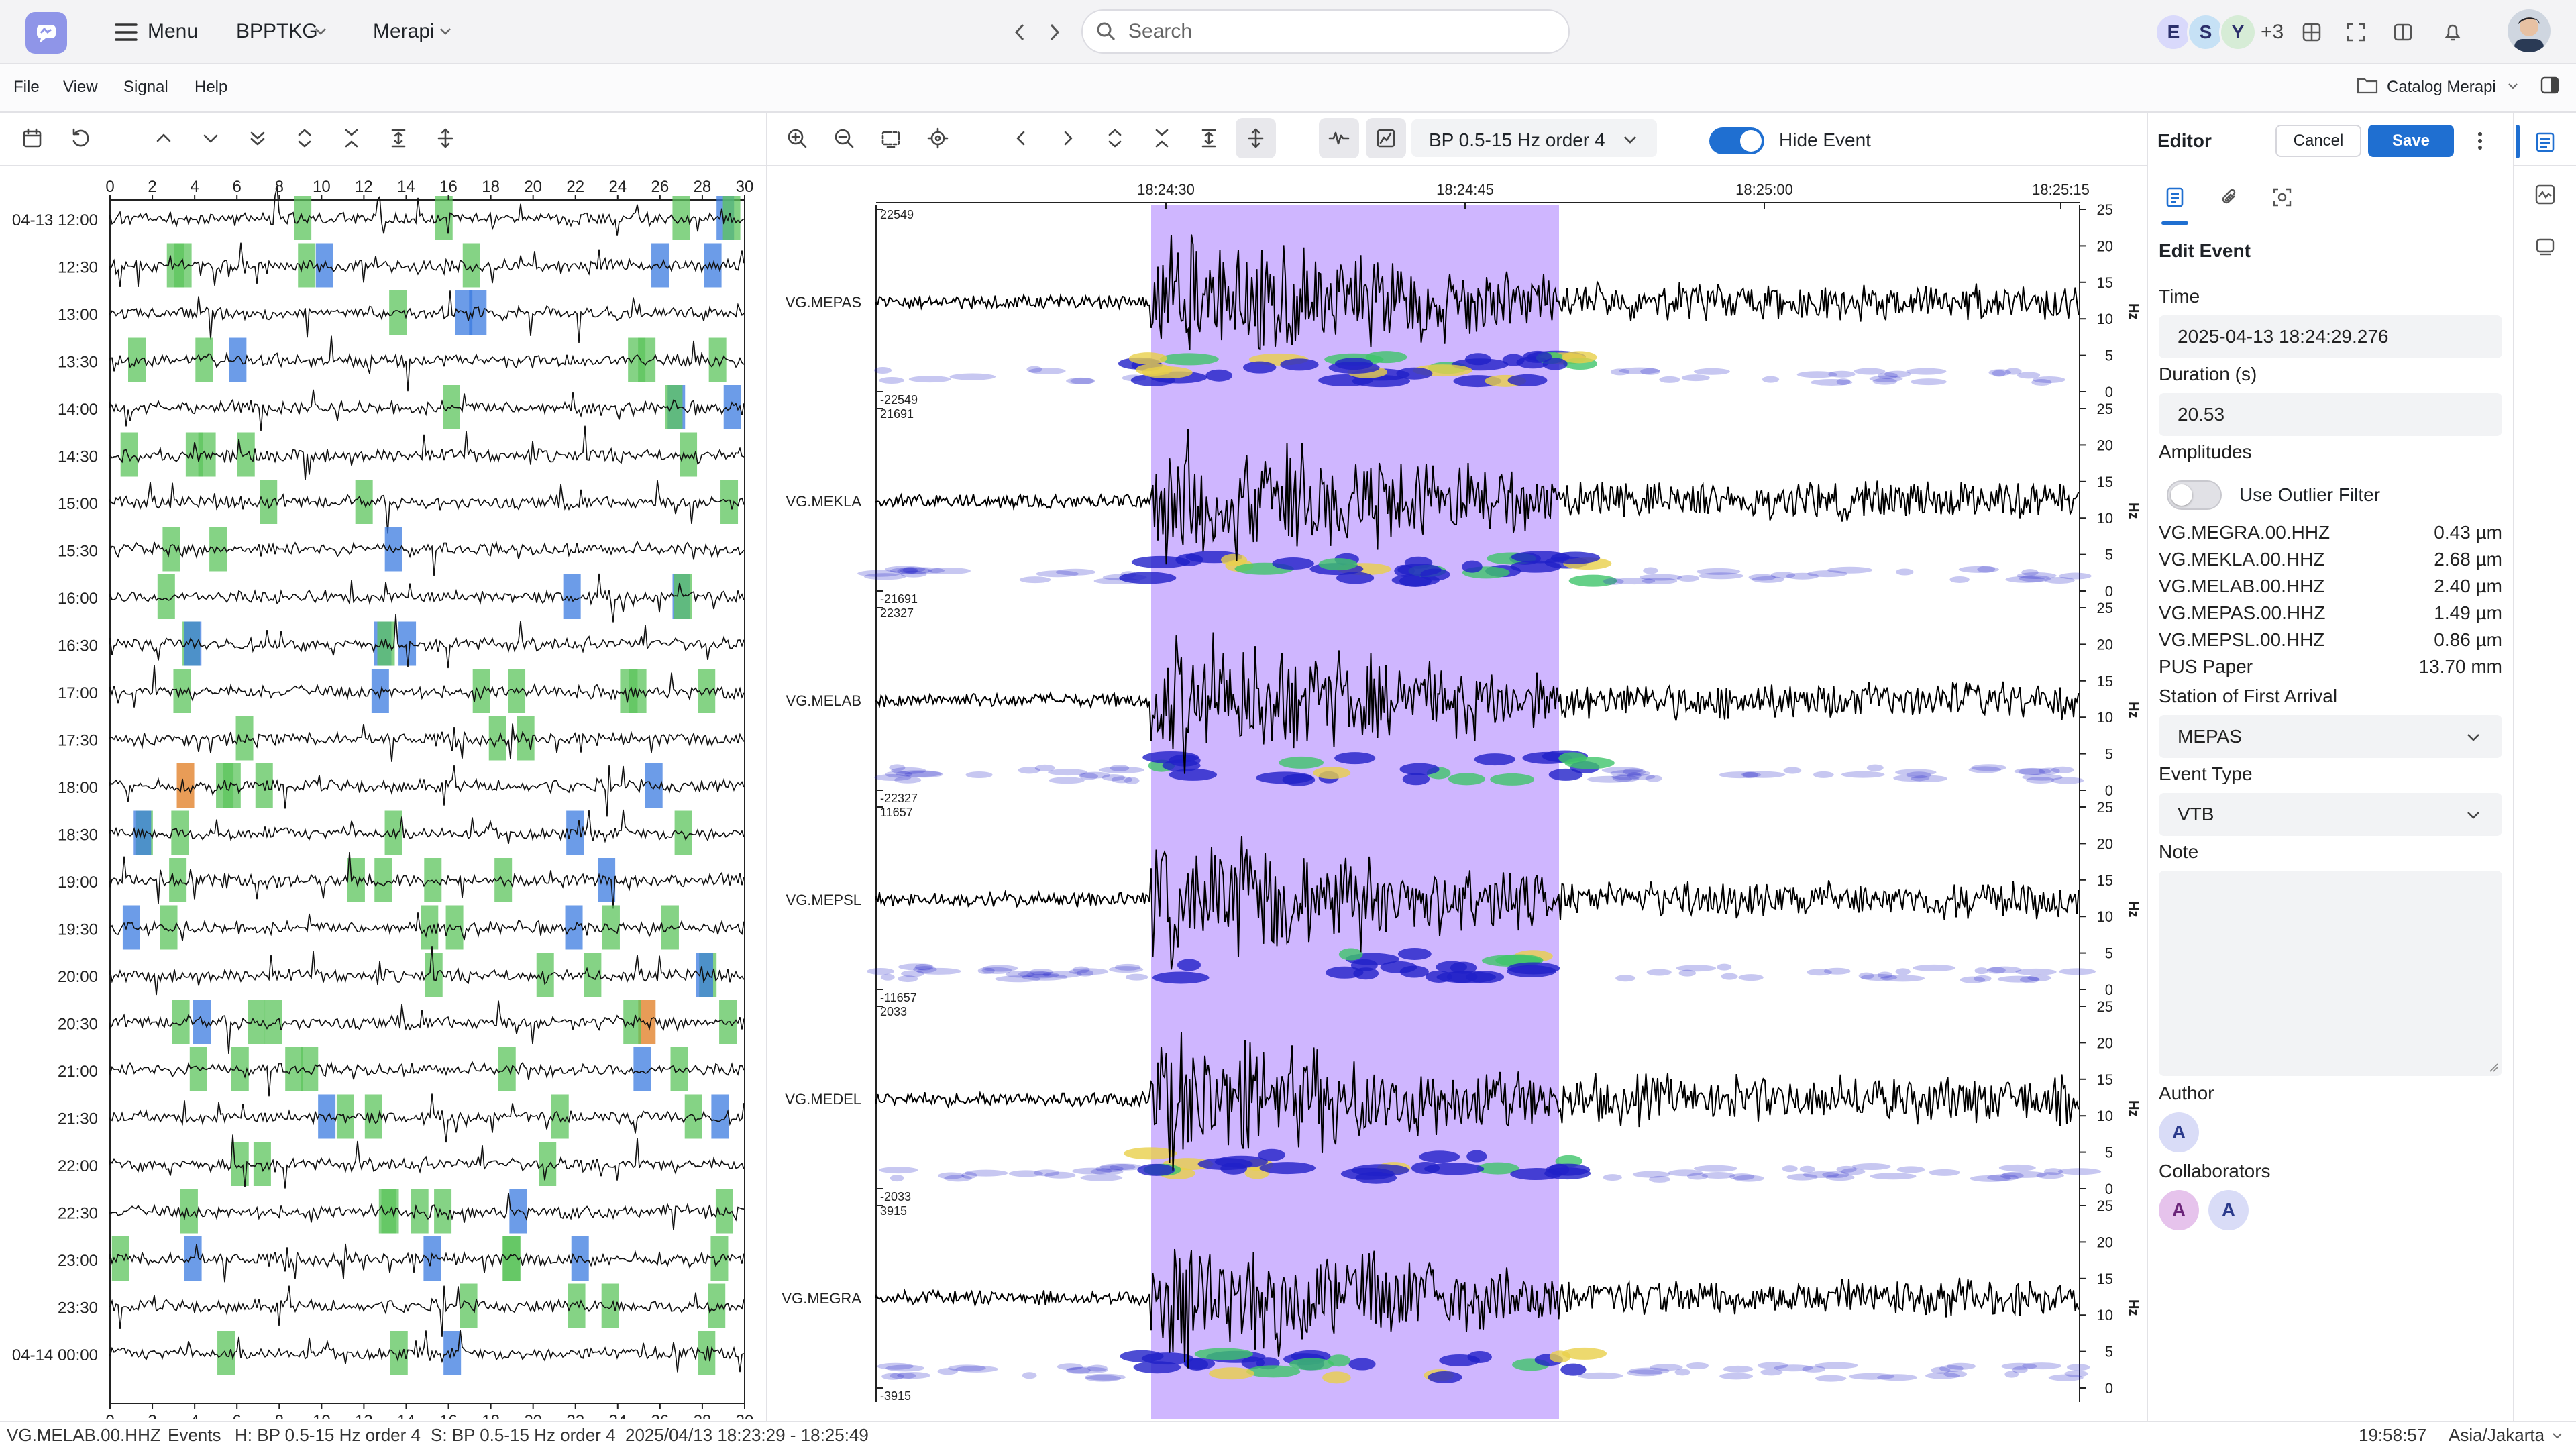  I want to click on freq-tick-label: 25, so click(2105, 408).